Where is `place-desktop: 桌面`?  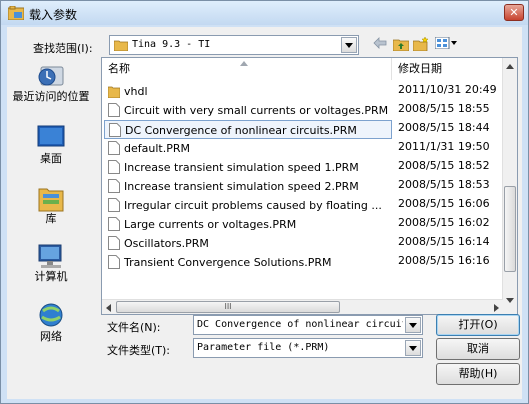
place-desktop: 桌面 is located at coordinates (51, 150).